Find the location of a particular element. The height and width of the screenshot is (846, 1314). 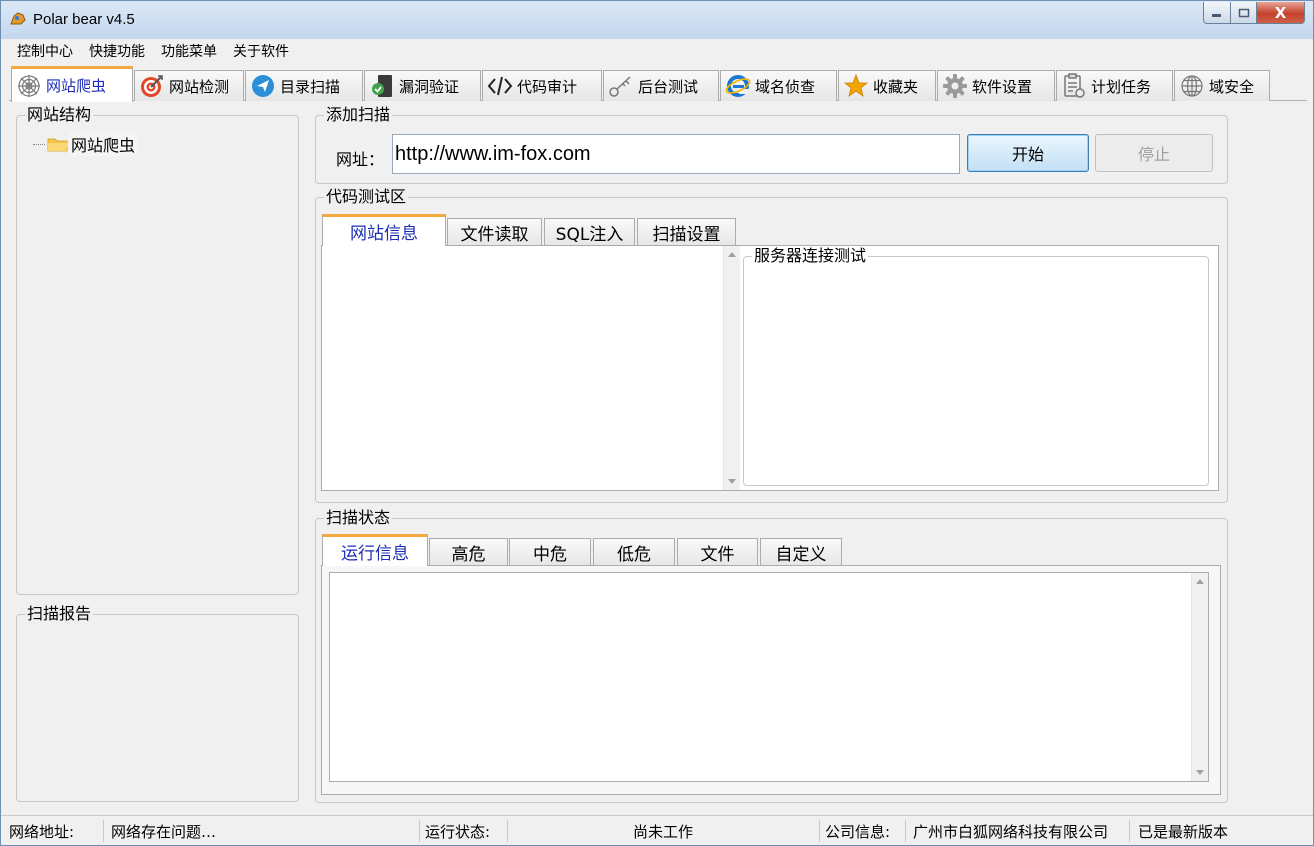

close-button: X is located at coordinates (1281, 13).